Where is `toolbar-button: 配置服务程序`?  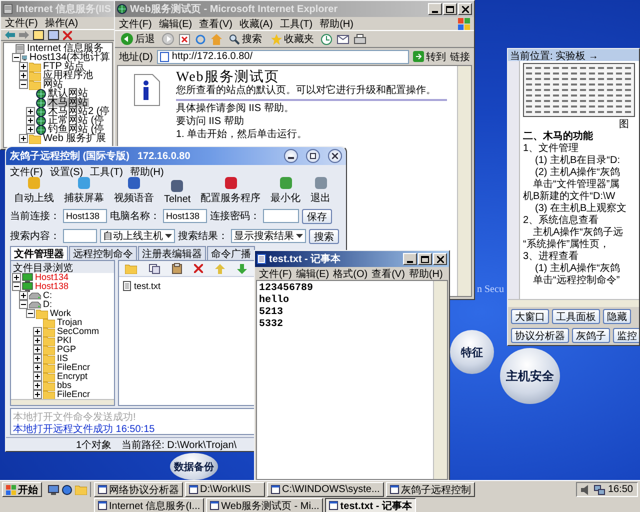 toolbar-button: 配置服务程序 is located at coordinates (230, 190).